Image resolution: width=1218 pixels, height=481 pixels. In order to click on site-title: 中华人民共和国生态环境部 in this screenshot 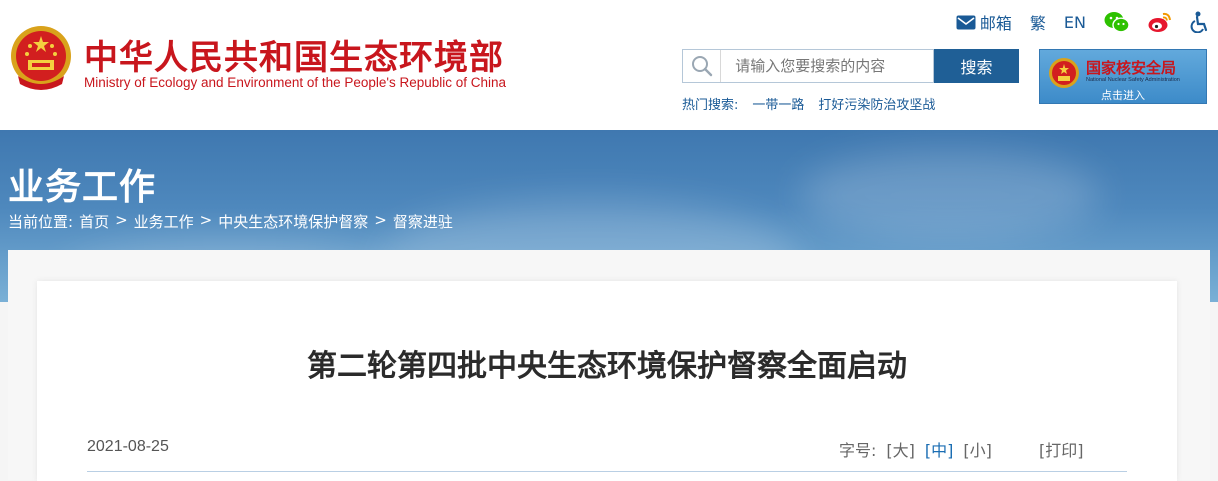, I will do `click(294, 54)`.